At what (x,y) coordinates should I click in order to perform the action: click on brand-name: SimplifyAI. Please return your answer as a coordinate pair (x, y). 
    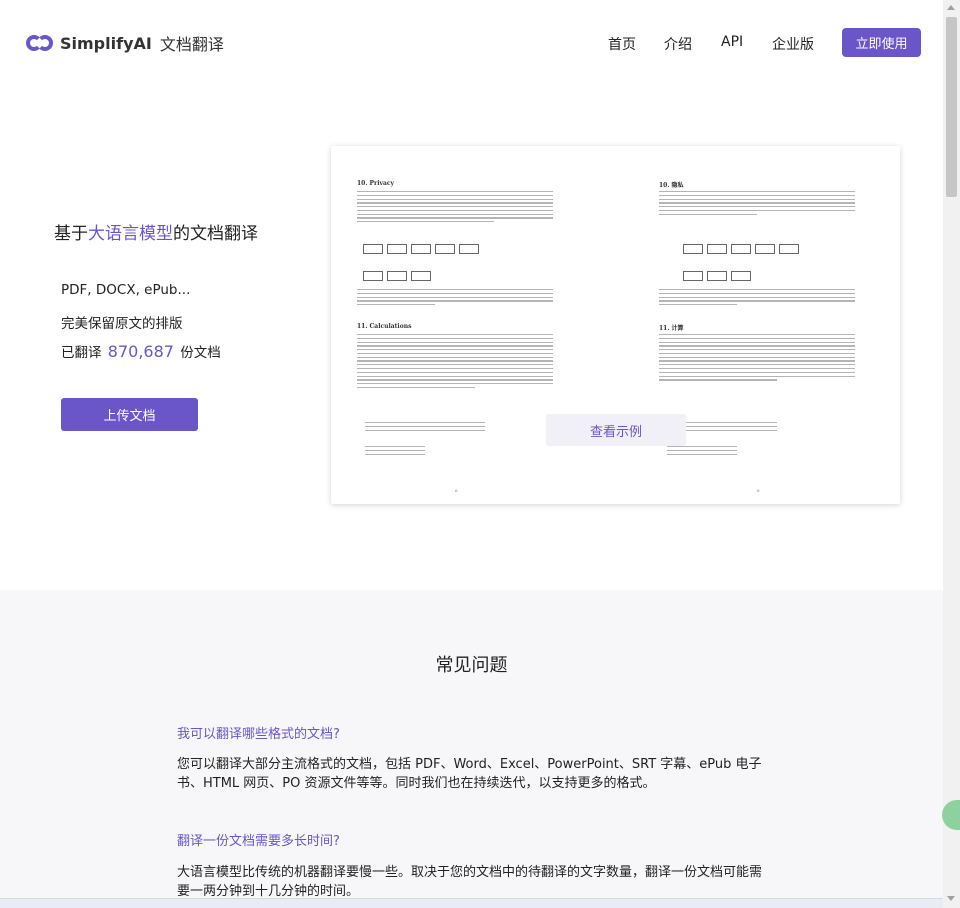
    Looking at the image, I should click on (106, 43).